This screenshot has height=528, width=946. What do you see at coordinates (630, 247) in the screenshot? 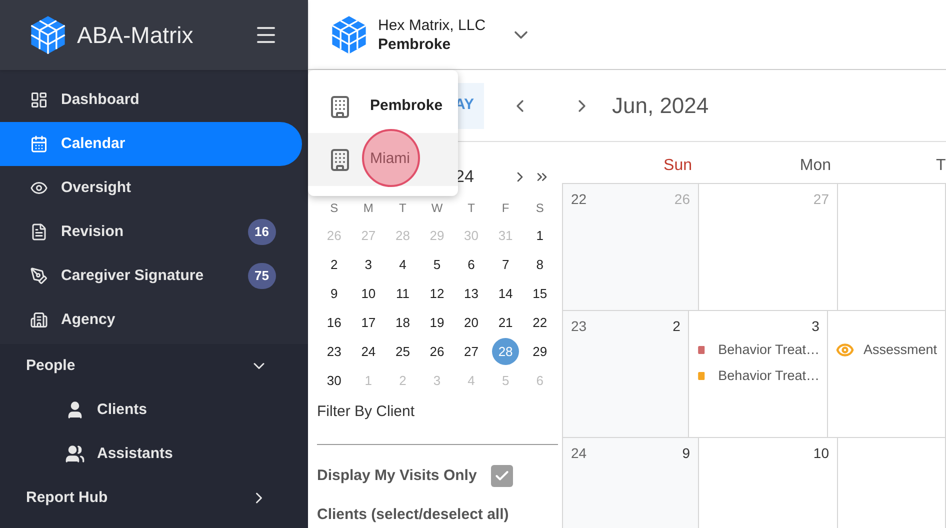
I see `day-cell: 22 26` at bounding box center [630, 247].